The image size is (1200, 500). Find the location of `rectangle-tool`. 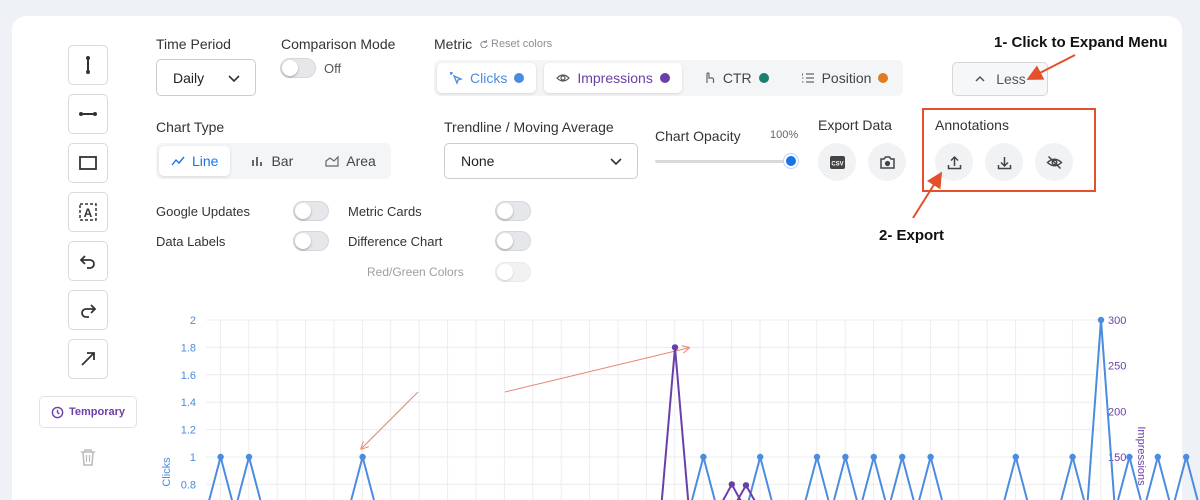

rectangle-tool is located at coordinates (88, 163).